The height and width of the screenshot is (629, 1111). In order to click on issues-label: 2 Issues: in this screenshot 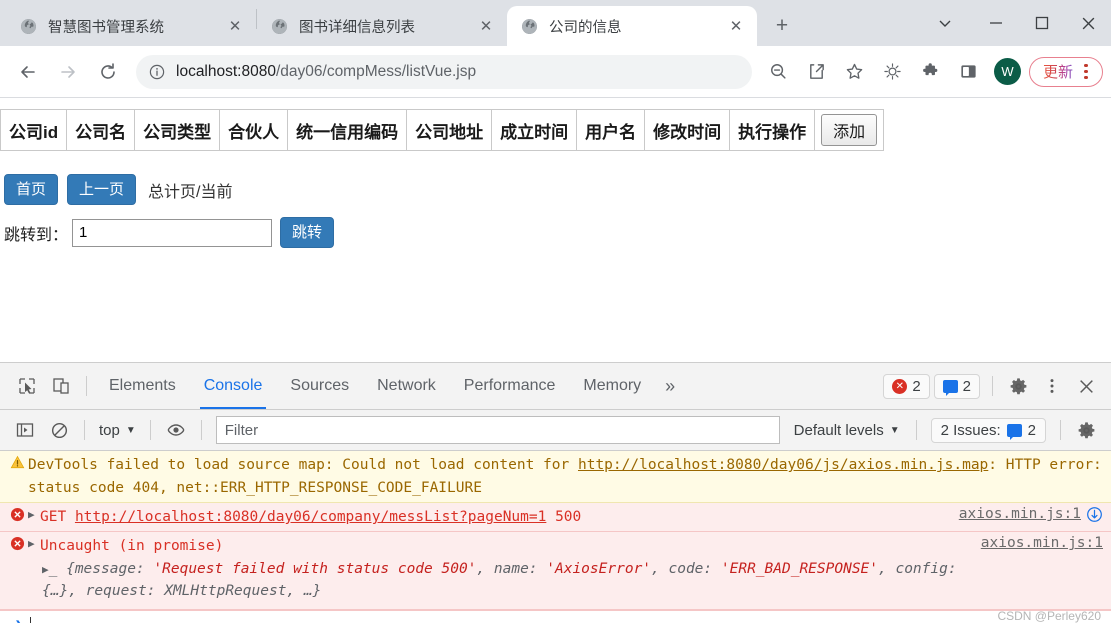, I will do `click(970, 430)`.